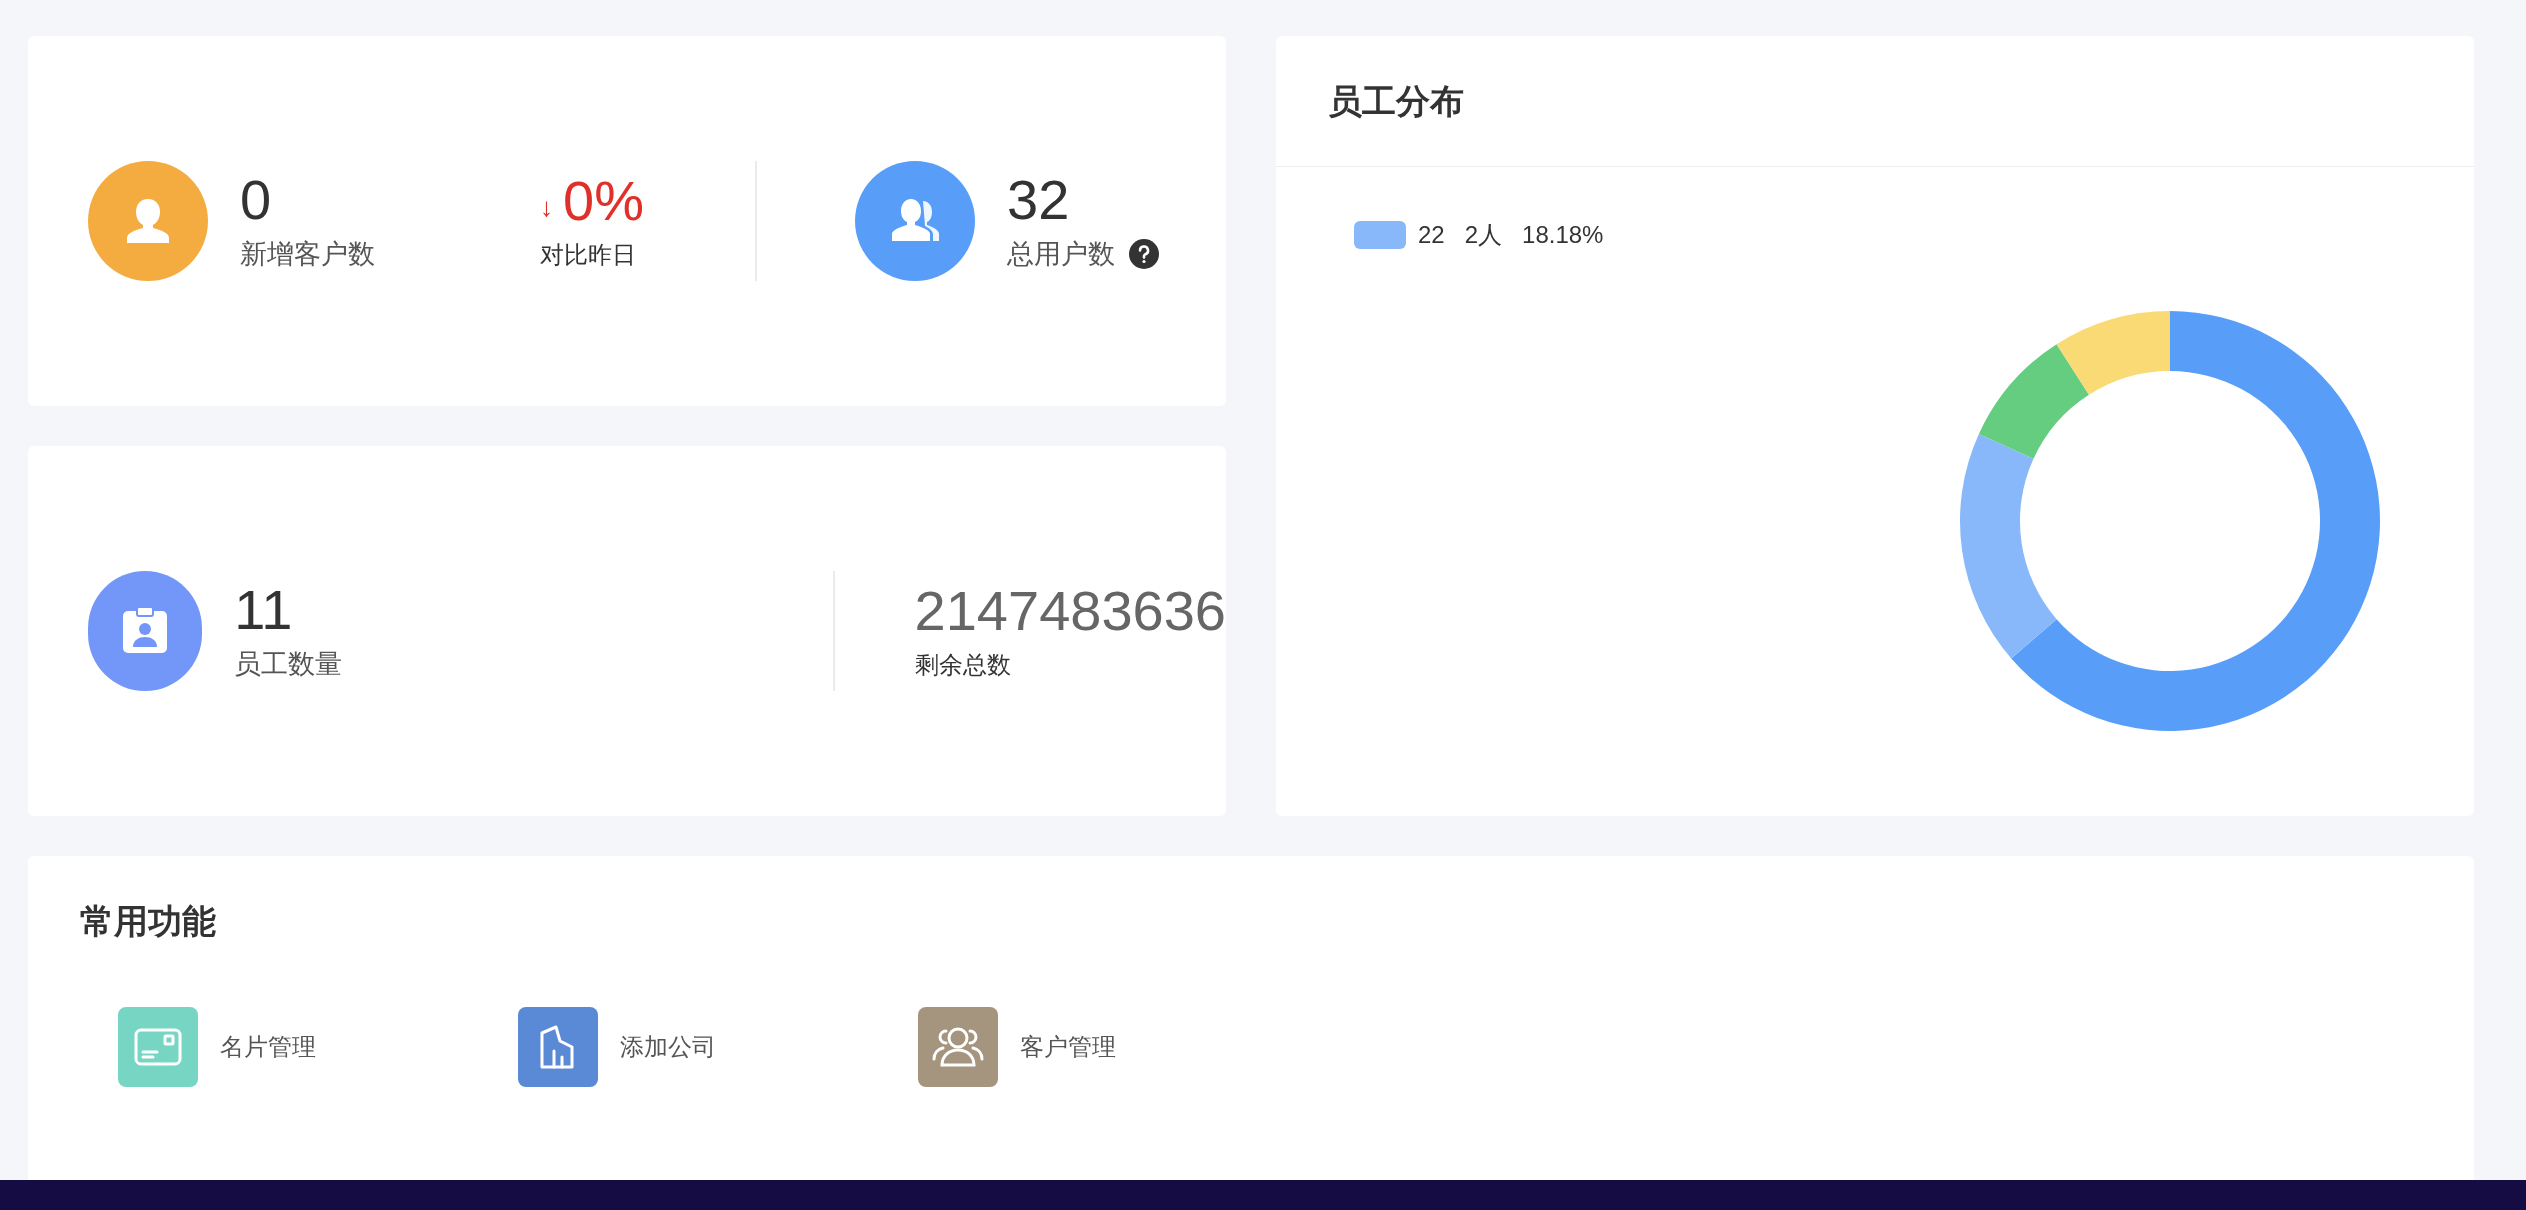 This screenshot has width=2526, height=1210. I want to click on down-arrow-icon: ↓, so click(546, 207).